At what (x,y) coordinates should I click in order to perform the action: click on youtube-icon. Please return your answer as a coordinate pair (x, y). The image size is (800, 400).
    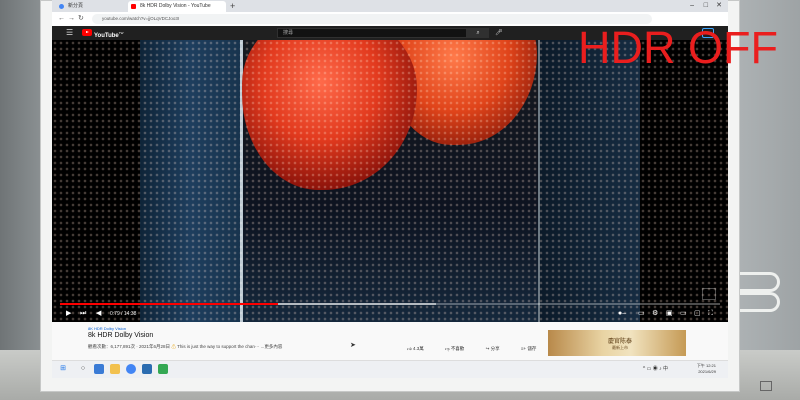
    Looking at the image, I should click on (133, 6).